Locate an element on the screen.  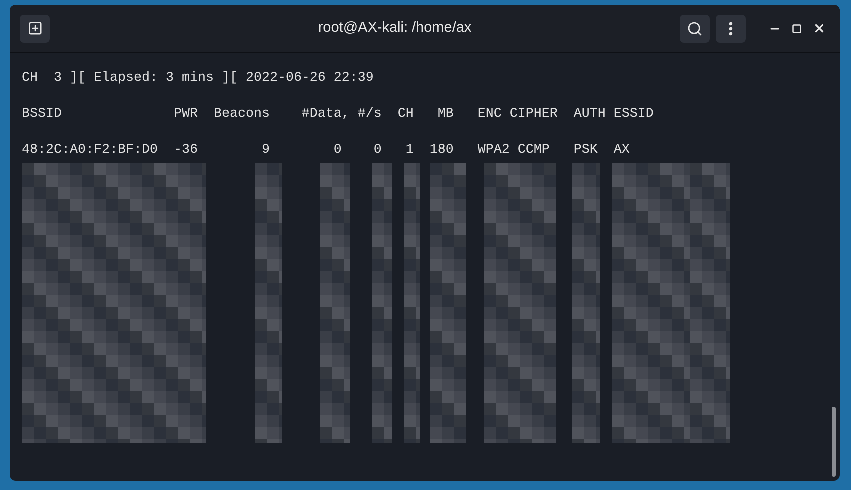
search-icon is located at coordinates (695, 28).